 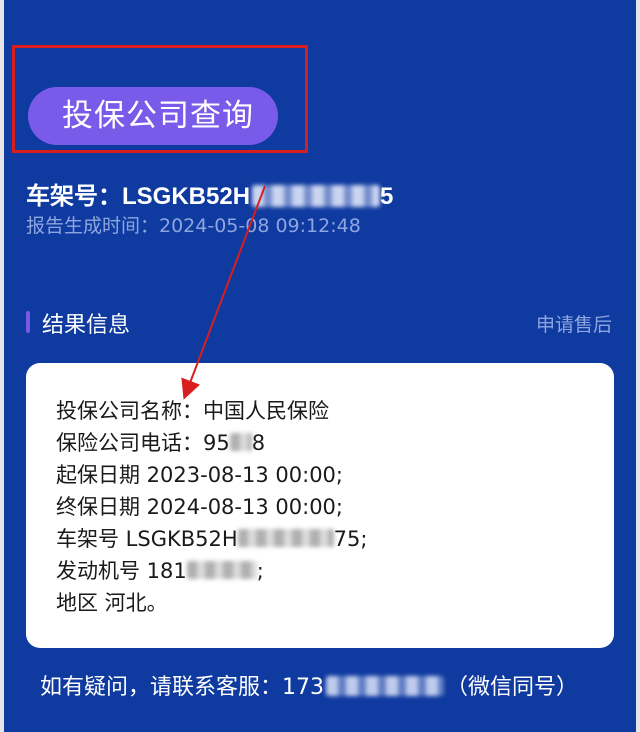 I want to click on result-section-title: 结果信息, so click(x=86, y=325).